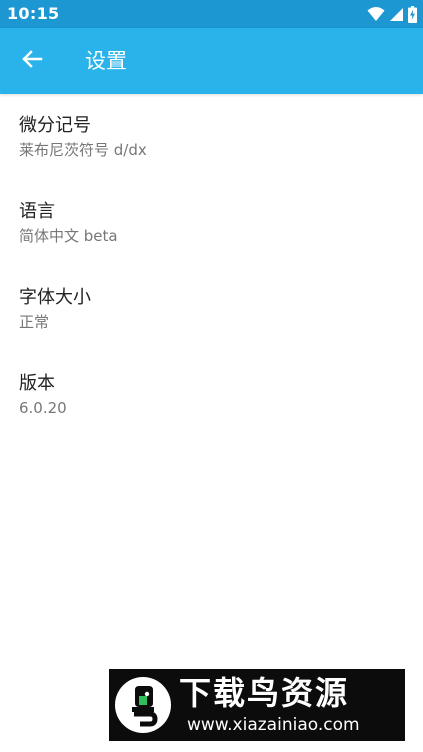 The height and width of the screenshot is (752, 423). I want to click on cellular-signal-icon, so click(396, 14).